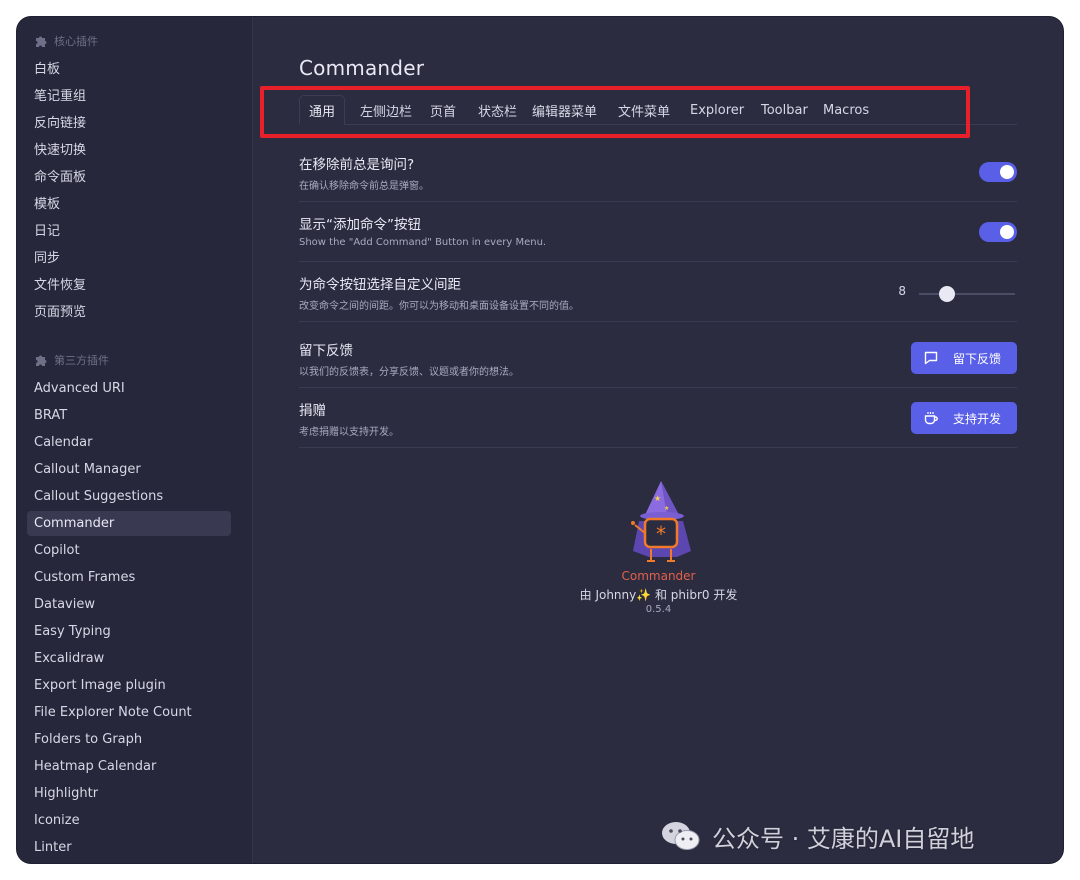 Image resolution: width=1080 pixels, height=880 pixels. I want to click on community-plugins-label: 第三方插件, so click(81, 360).